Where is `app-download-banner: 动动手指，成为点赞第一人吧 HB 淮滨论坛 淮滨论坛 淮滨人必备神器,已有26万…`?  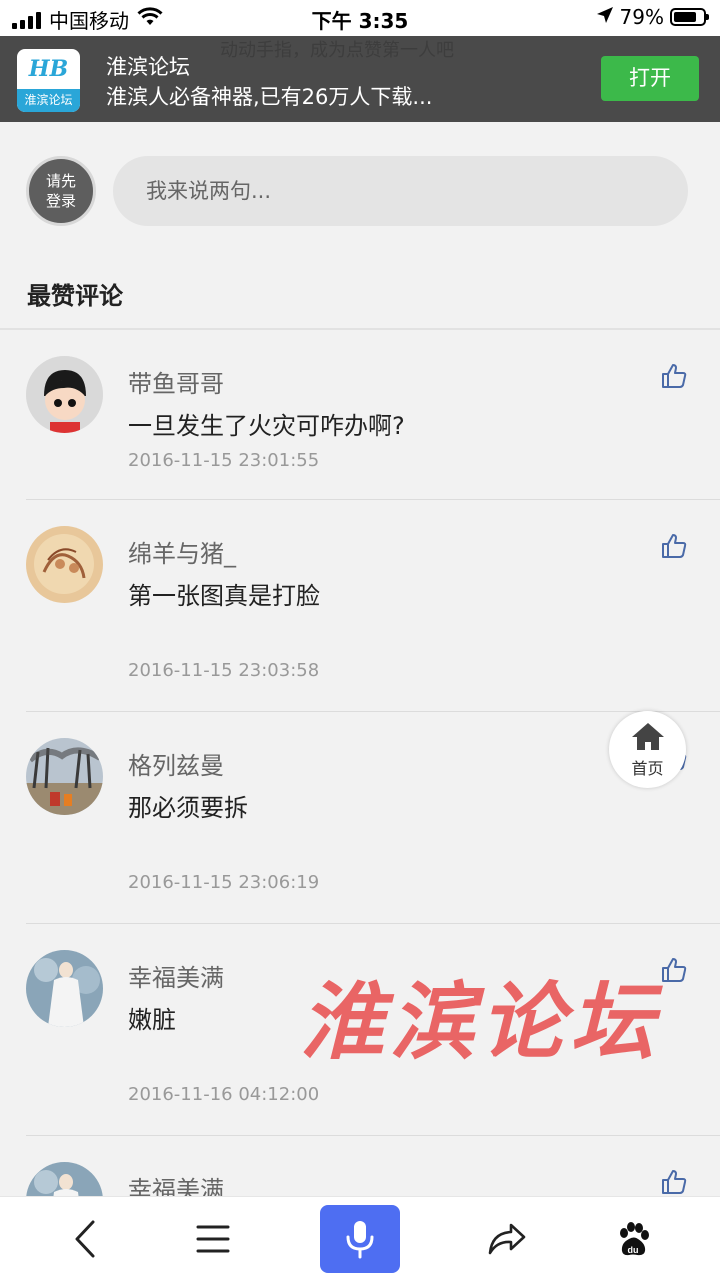 app-download-banner: 动动手指，成为点赞第一人吧 HB 淮滨论坛 淮滨论坛 淮滨人必备神器,已有26万… is located at coordinates (360, 79).